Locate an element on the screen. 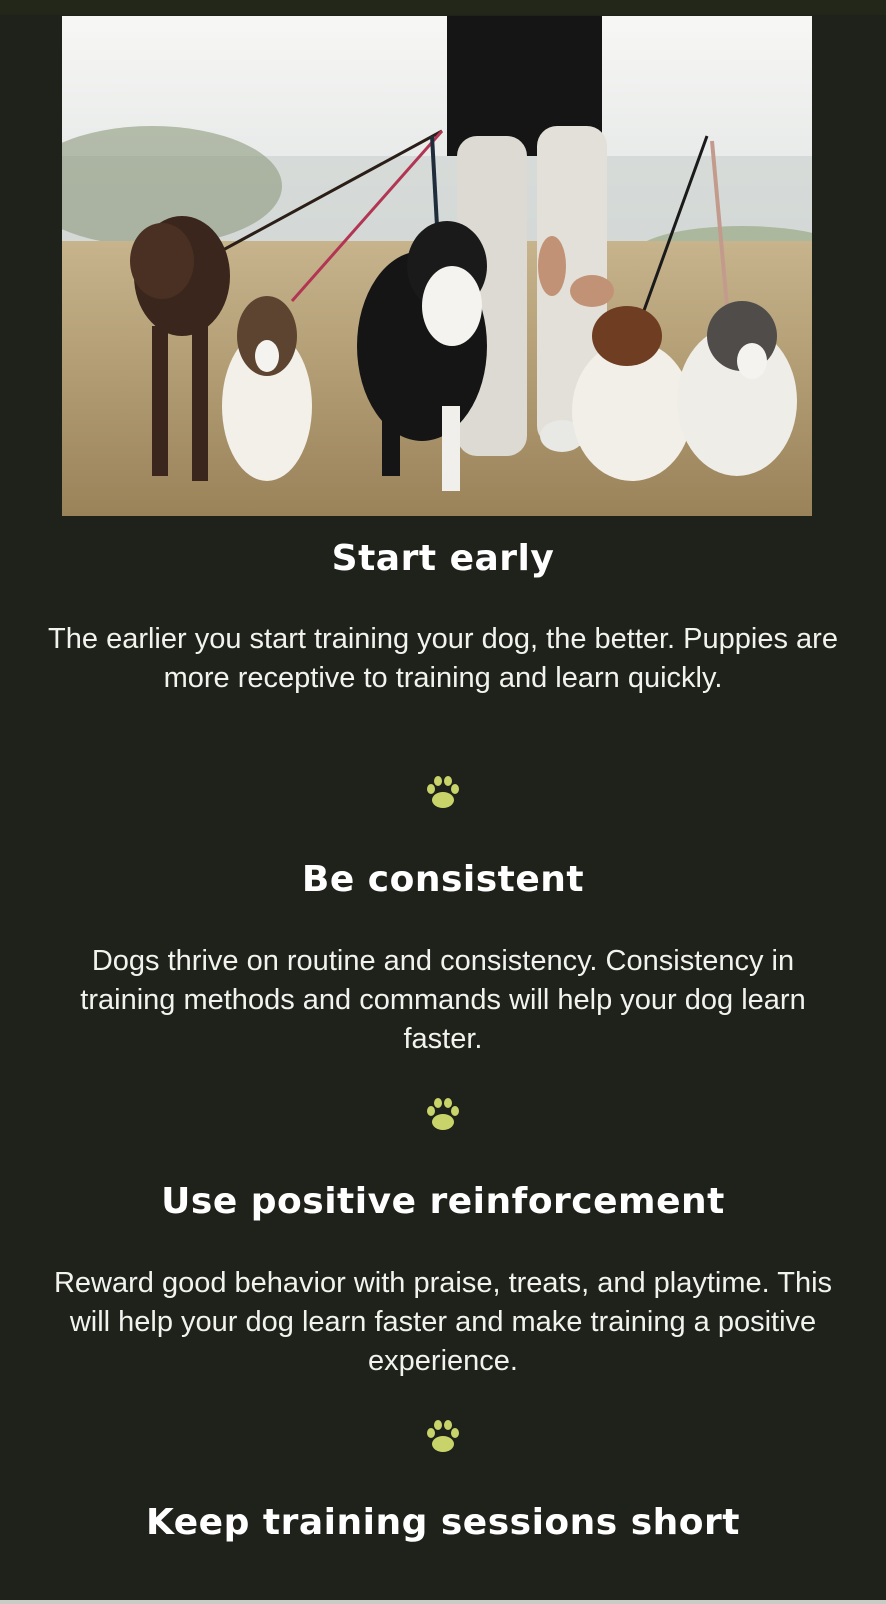  tip-heading: Start early is located at coordinates (443, 558).